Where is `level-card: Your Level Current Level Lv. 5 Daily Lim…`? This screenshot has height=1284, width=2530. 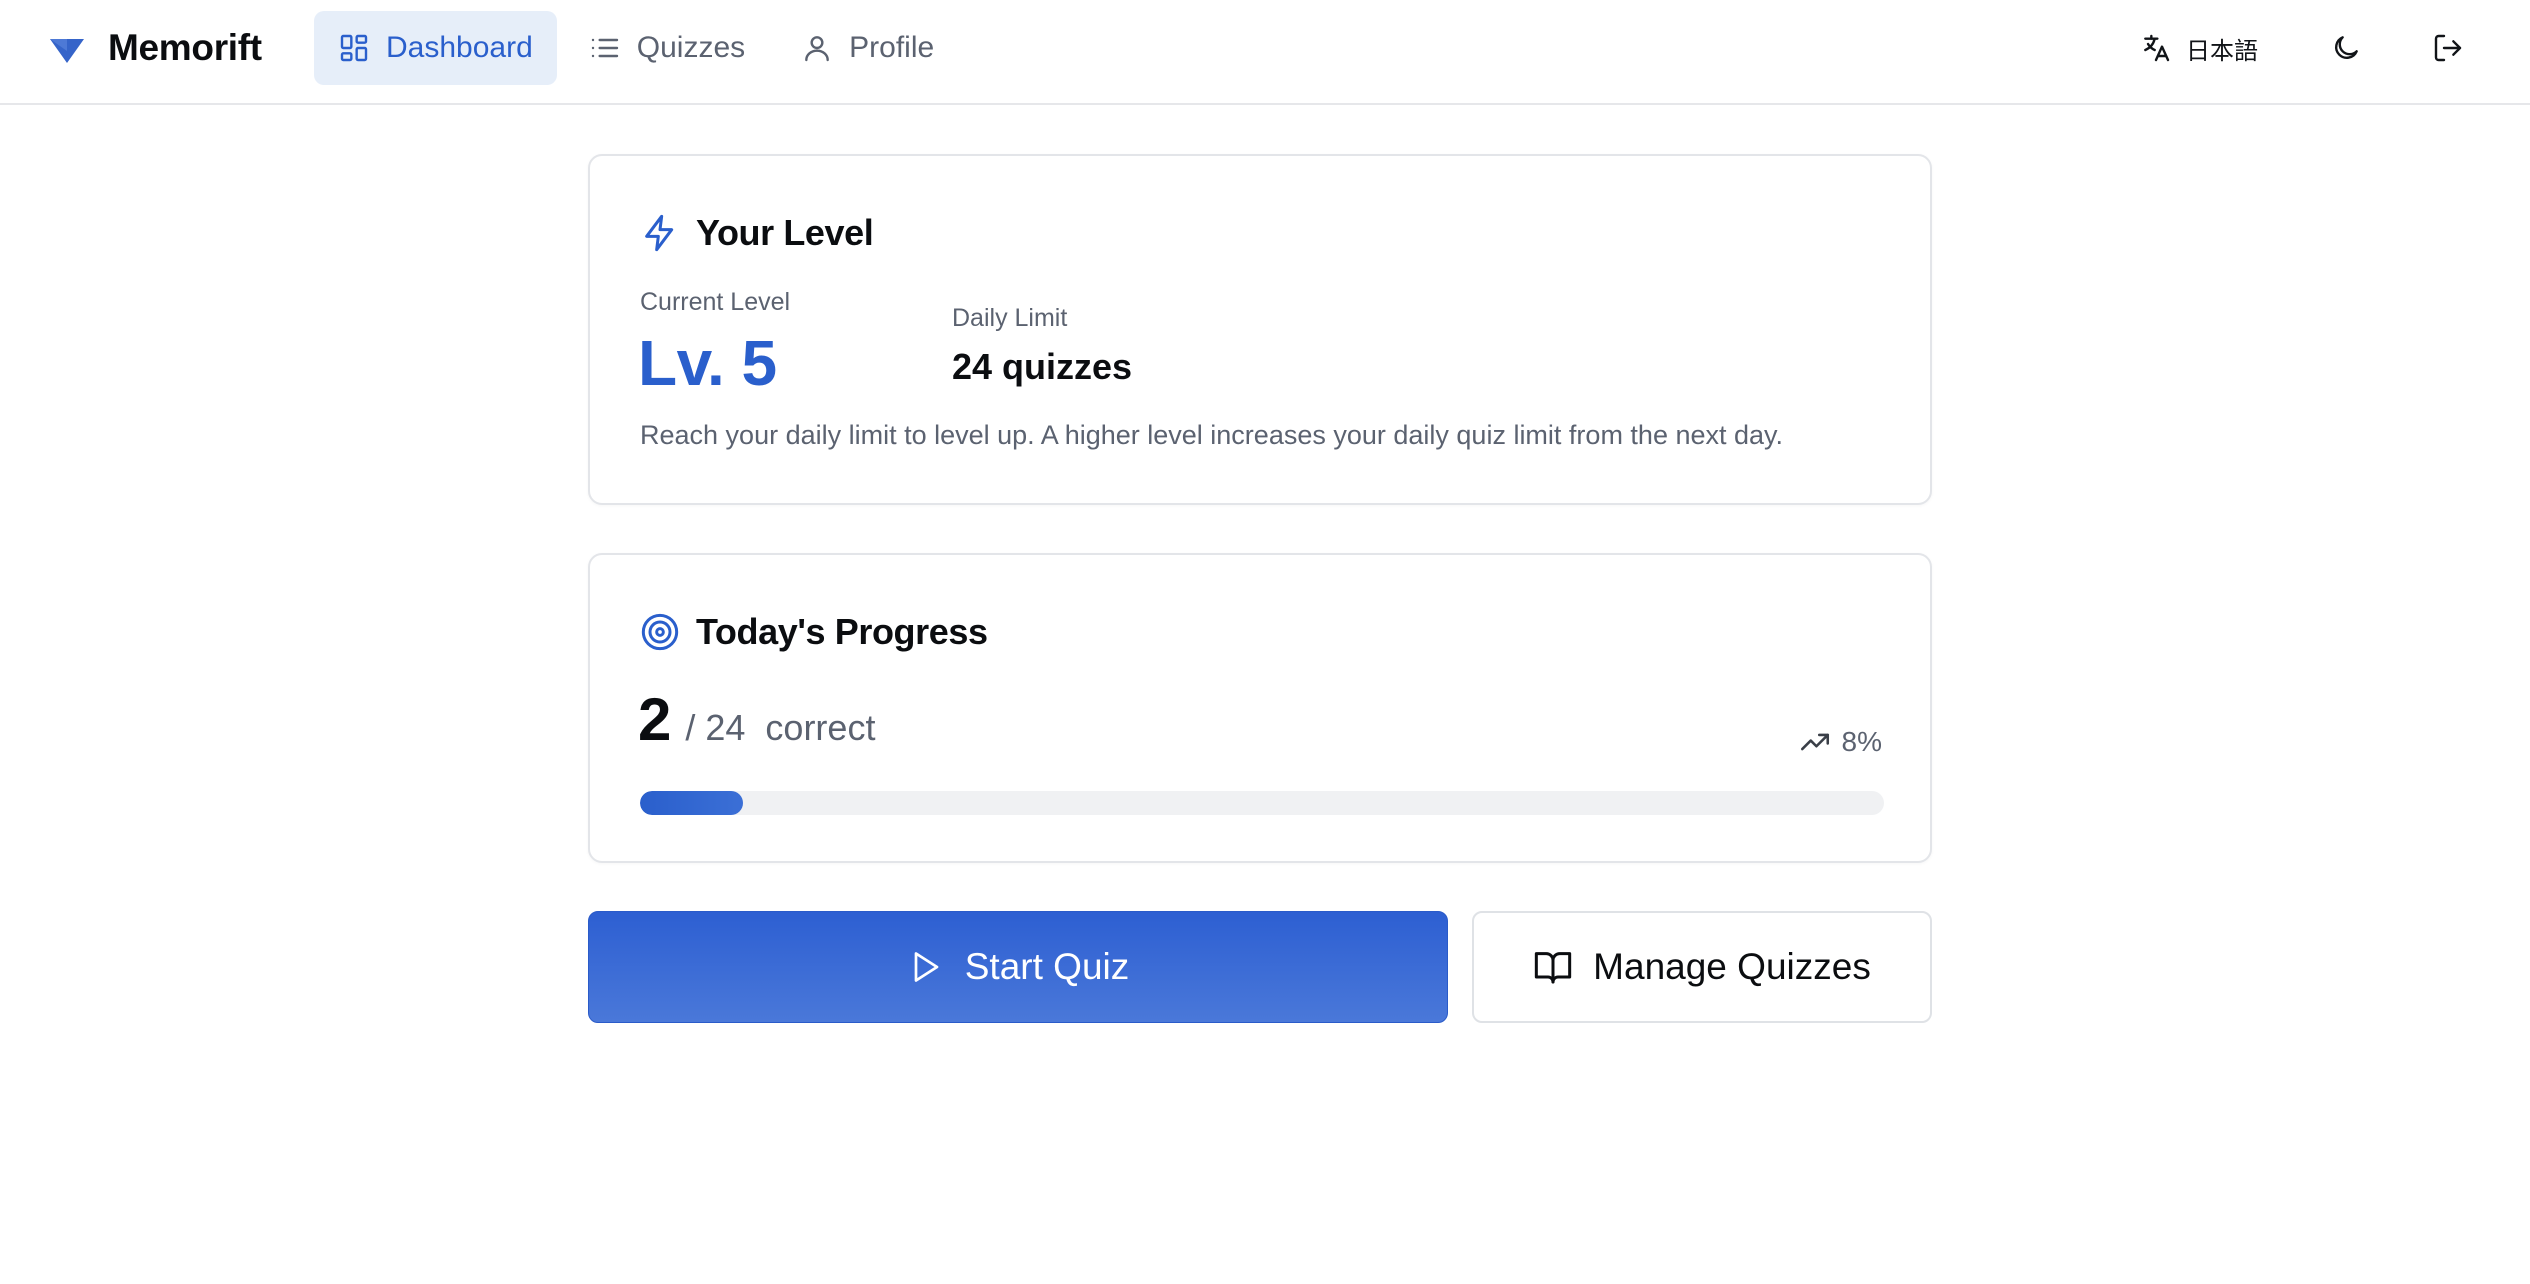 level-card: Your Level Current Level Lv. 5 Daily Lim… is located at coordinates (1260, 329).